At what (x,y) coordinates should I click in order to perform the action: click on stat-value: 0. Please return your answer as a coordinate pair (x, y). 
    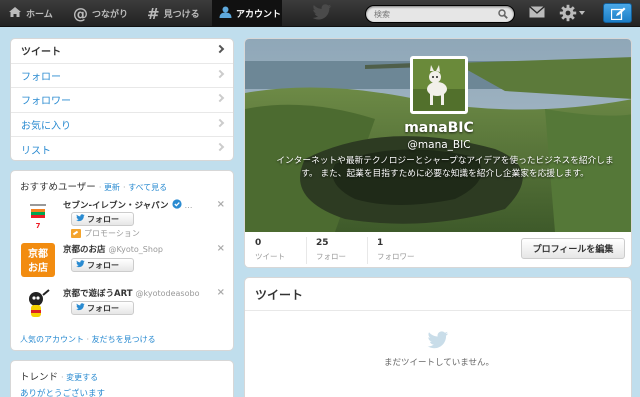
    Looking at the image, I should click on (258, 243).